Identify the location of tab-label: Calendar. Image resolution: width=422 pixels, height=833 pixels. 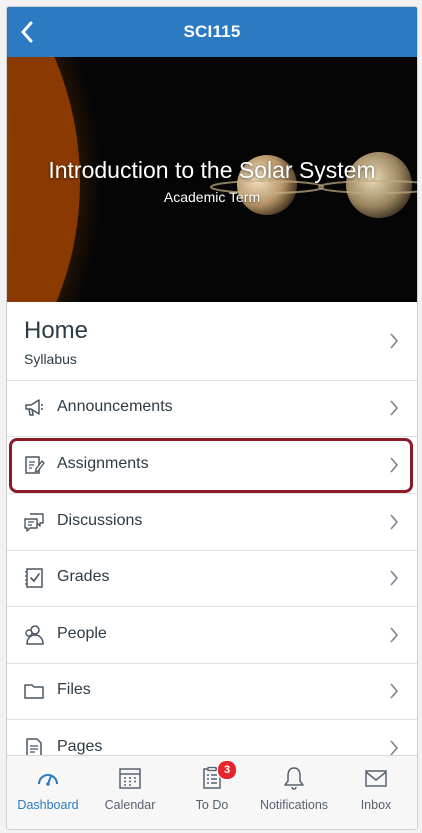
(130, 805).